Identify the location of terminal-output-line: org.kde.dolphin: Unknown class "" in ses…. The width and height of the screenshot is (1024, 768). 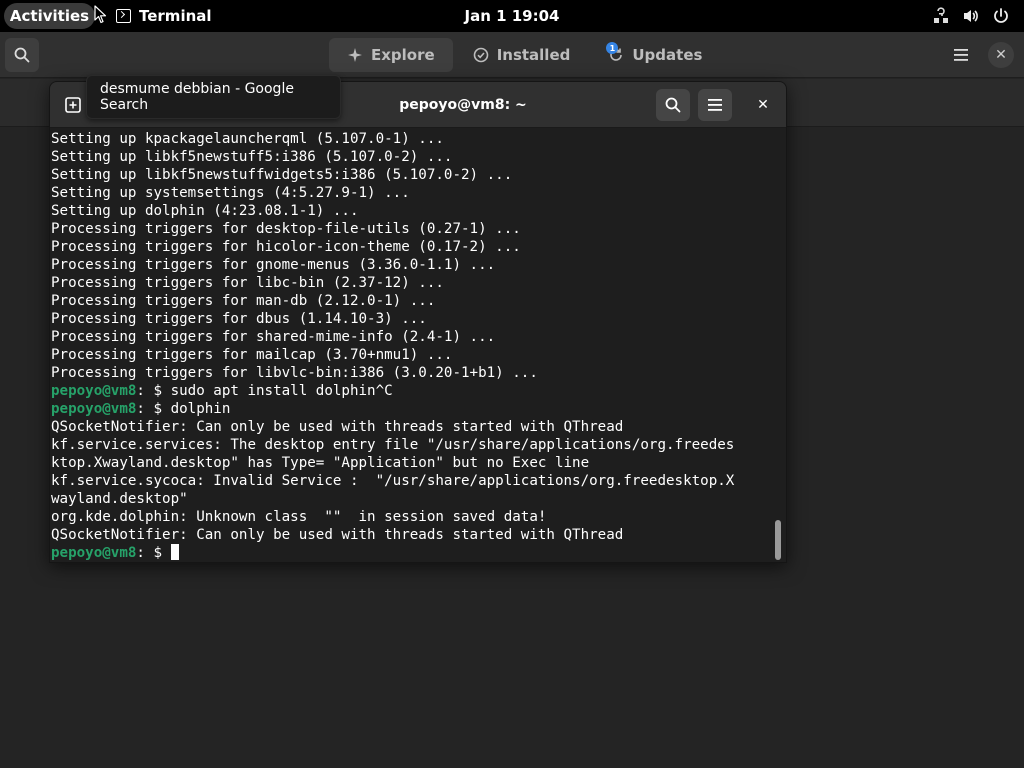
(412, 517).